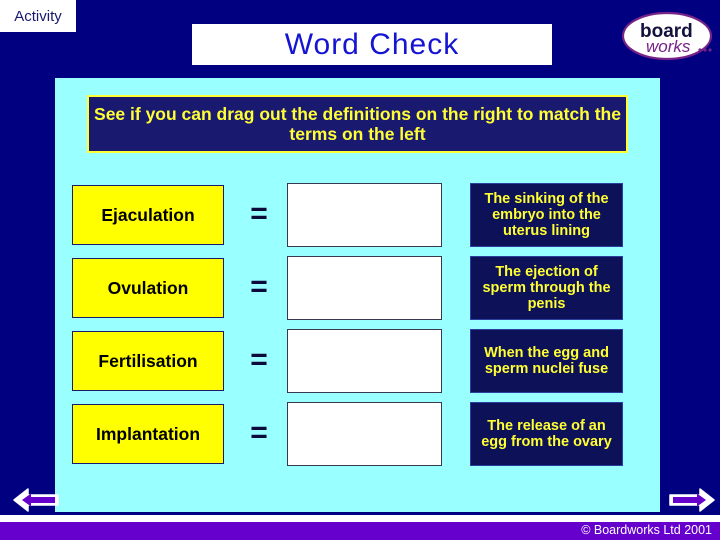 This screenshot has height=540, width=720. Describe the element at coordinates (360, 531) in the screenshot. I see `footer-bar: © Boardworks Ltd 2001` at that location.